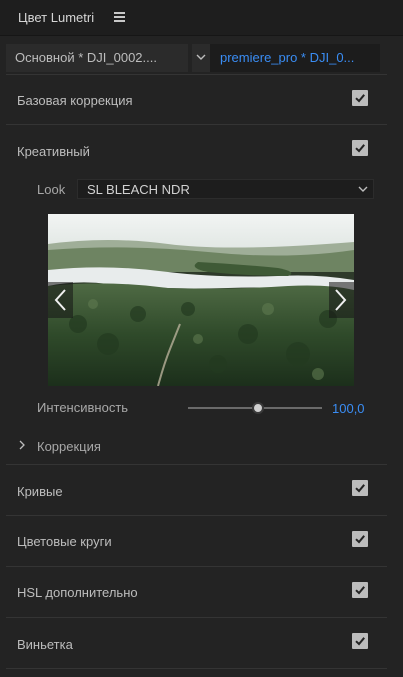 This screenshot has height=677, width=403. Describe the element at coordinates (196, 488) in the screenshot. I see `section-curves: Кривые` at that location.